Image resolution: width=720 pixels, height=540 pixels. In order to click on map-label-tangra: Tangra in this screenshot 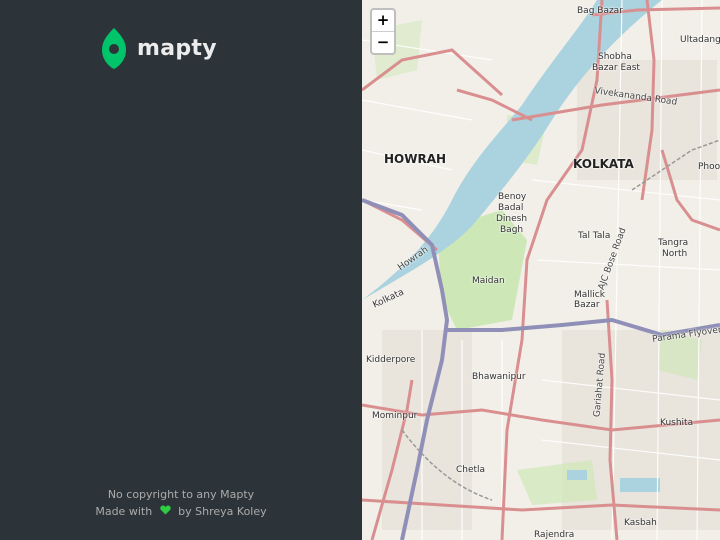, I will do `click(673, 243)`.